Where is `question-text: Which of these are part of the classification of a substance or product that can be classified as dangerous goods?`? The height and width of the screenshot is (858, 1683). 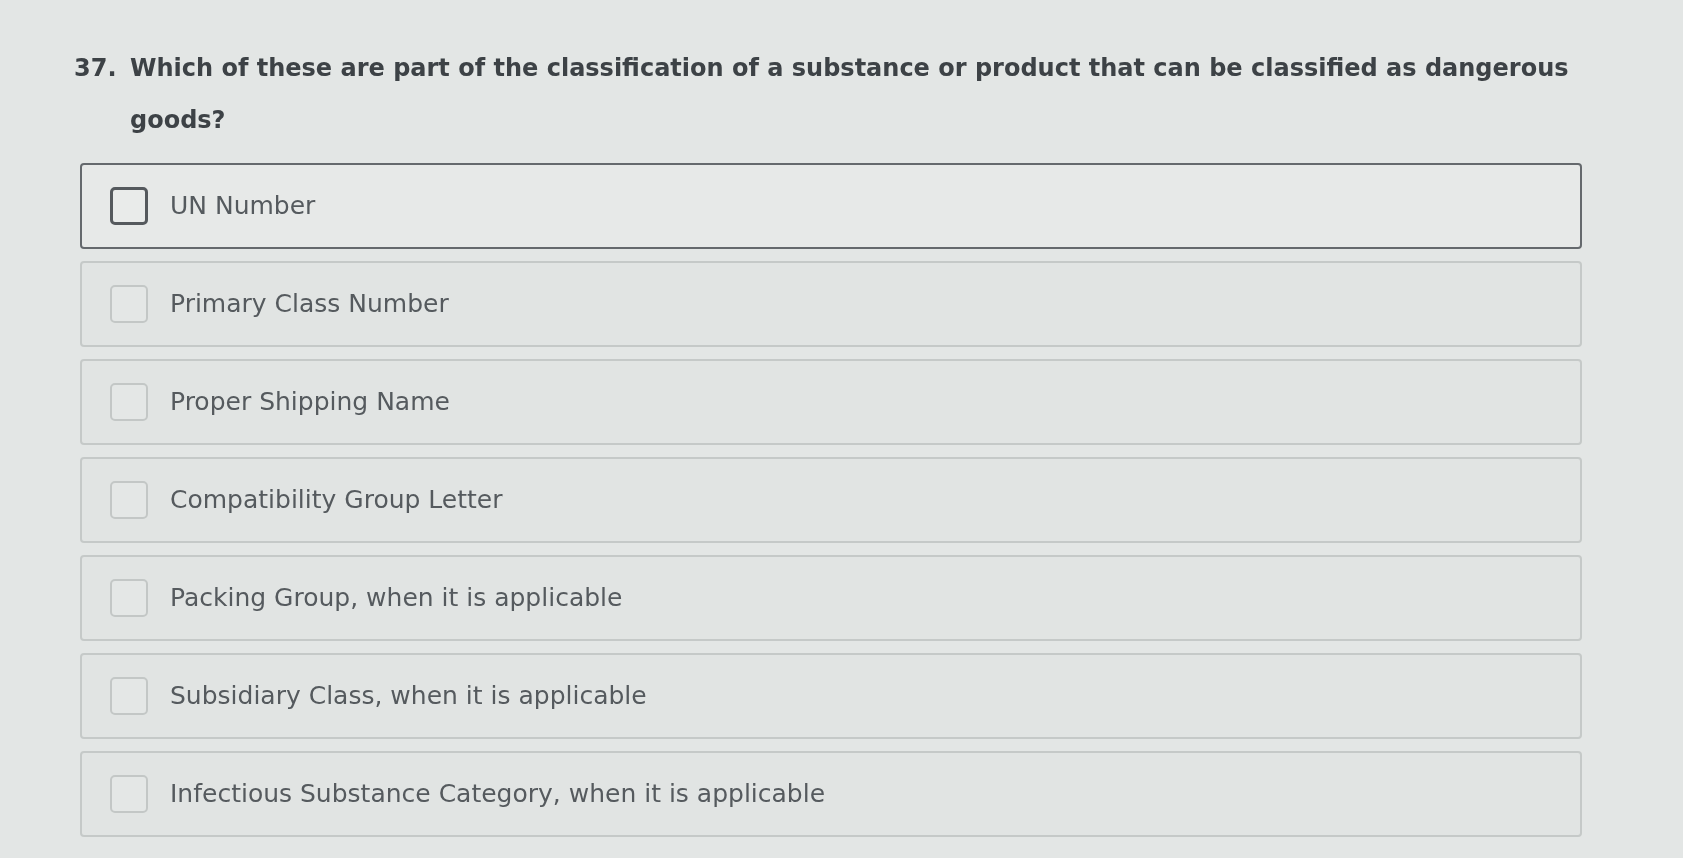 question-text: Which of these are part of the classification of a substance or product that can be classified as dangerous goods? is located at coordinates (850, 94).